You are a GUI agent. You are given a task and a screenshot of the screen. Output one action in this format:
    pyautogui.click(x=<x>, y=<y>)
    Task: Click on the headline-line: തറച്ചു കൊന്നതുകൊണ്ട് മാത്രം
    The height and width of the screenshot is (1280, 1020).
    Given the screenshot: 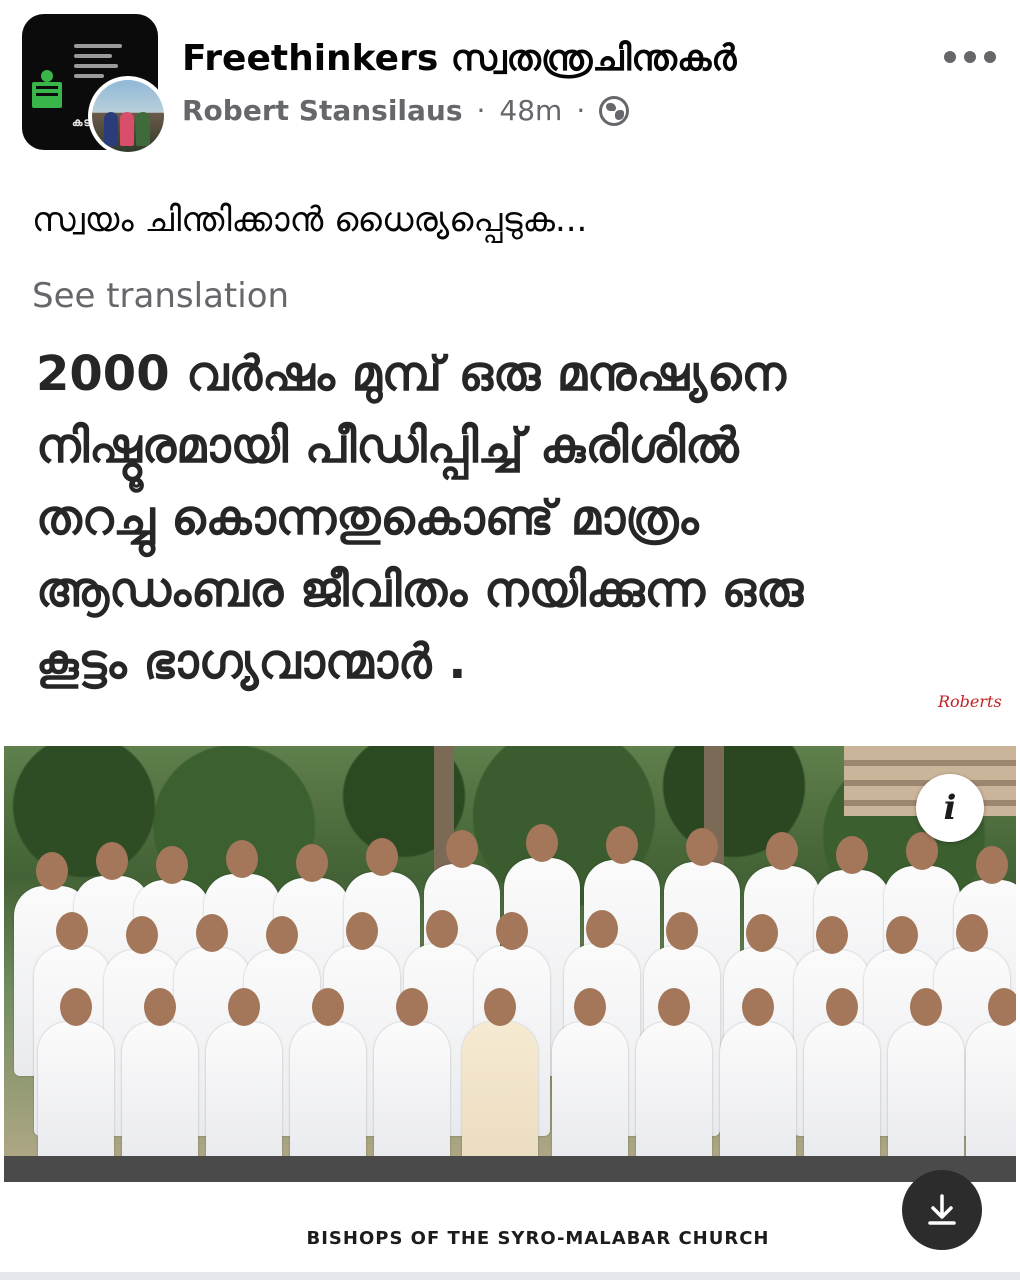 What is the action you would take?
    pyautogui.click(x=367, y=518)
    